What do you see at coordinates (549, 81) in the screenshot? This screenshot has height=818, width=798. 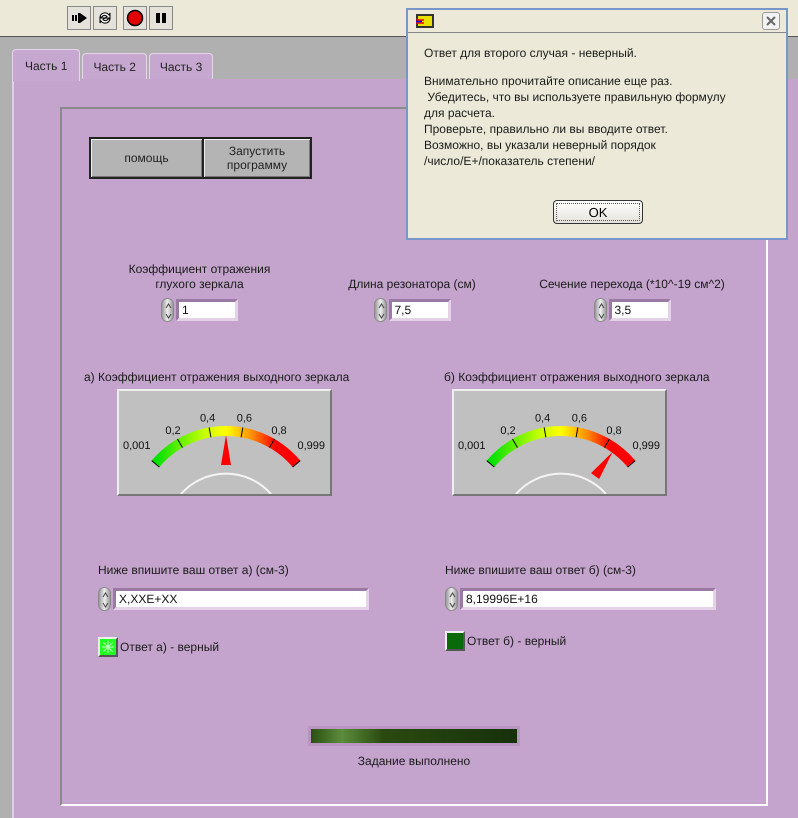 I see `message-text: Внимательно прочитайте описание еще раз.` at bounding box center [549, 81].